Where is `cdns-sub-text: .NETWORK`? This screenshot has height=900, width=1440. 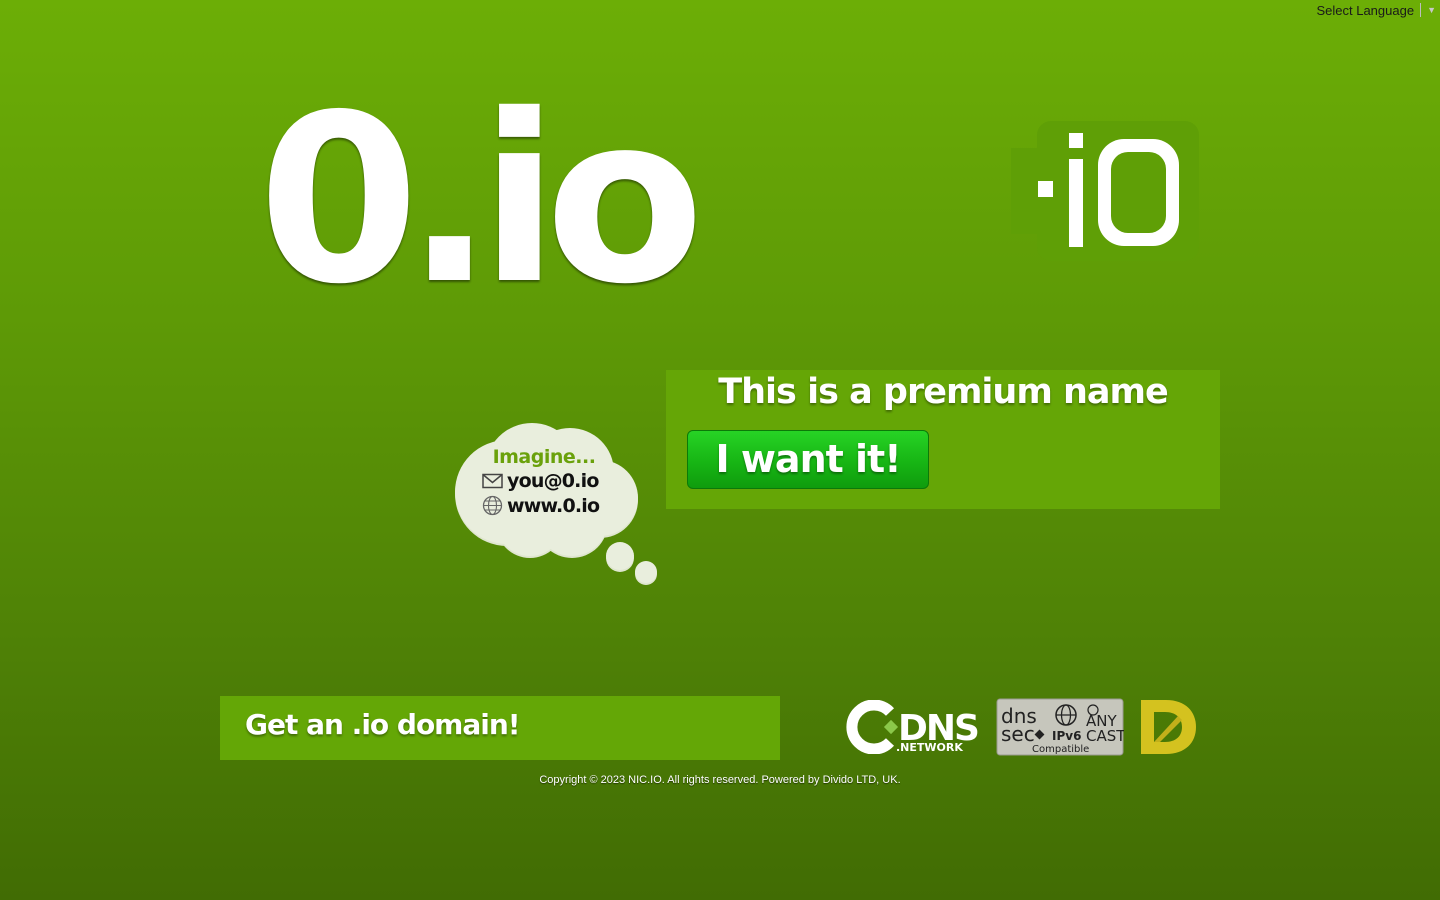 cdns-sub-text: .NETWORK is located at coordinates (929, 747).